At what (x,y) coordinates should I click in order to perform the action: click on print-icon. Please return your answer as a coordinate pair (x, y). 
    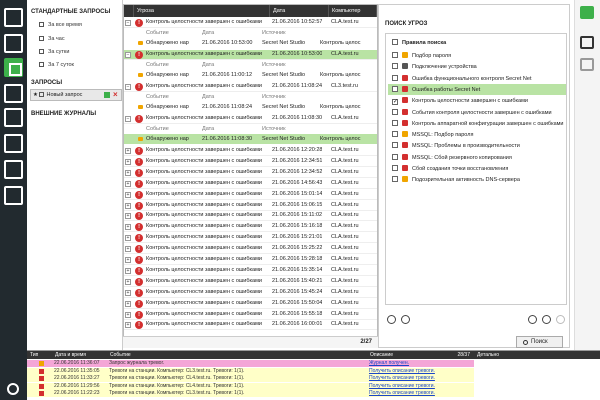
    Looking at the image, I should click on (587, 42).